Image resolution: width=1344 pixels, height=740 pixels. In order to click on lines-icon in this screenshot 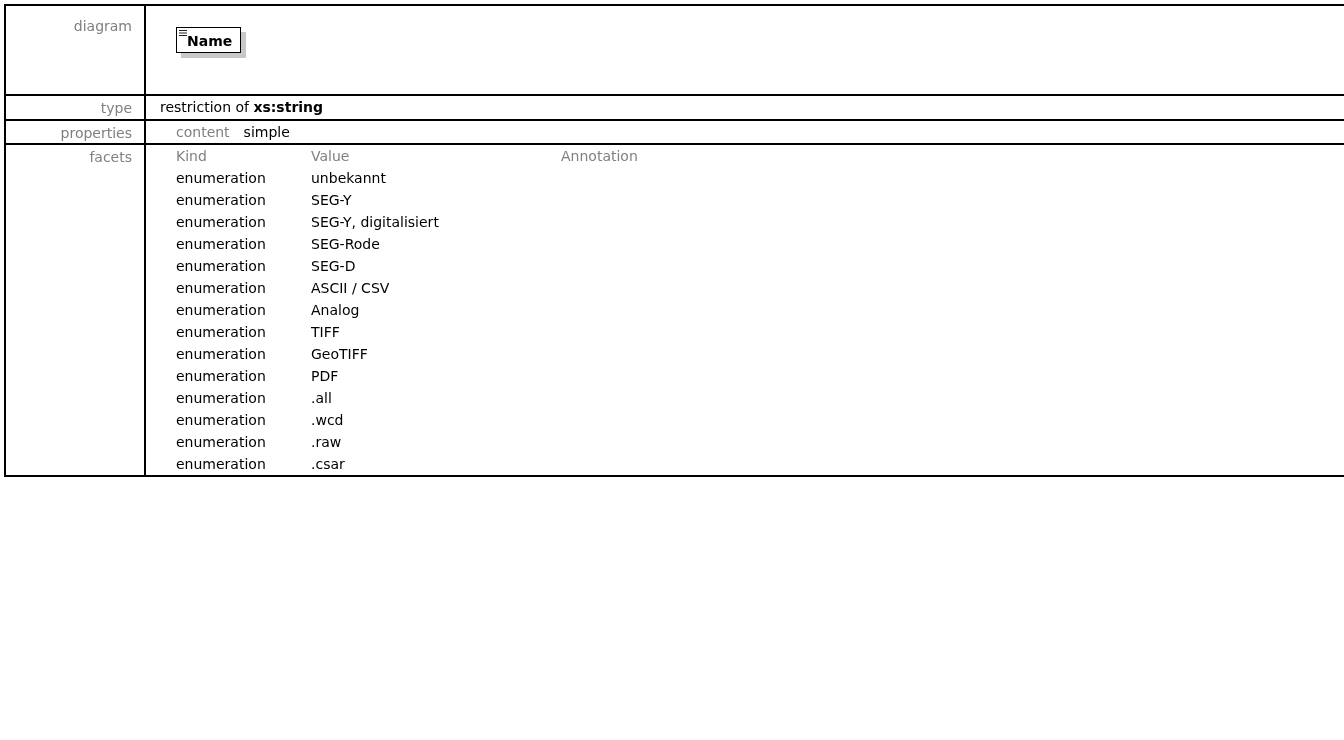, I will do `click(183, 33)`.